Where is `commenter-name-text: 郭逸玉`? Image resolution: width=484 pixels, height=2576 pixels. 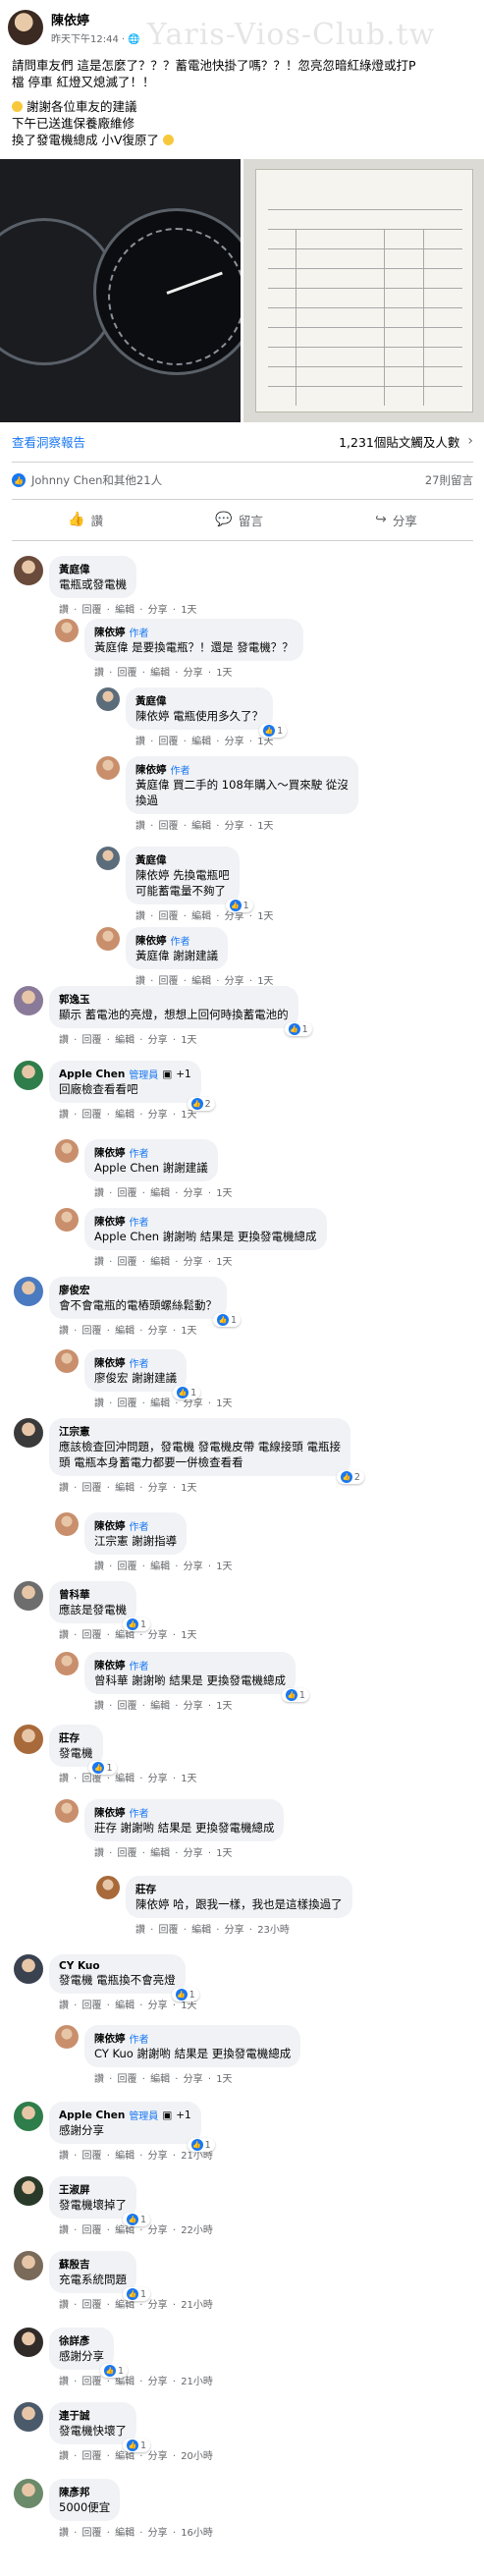
commenter-name-text: 郭逸玉 is located at coordinates (75, 999).